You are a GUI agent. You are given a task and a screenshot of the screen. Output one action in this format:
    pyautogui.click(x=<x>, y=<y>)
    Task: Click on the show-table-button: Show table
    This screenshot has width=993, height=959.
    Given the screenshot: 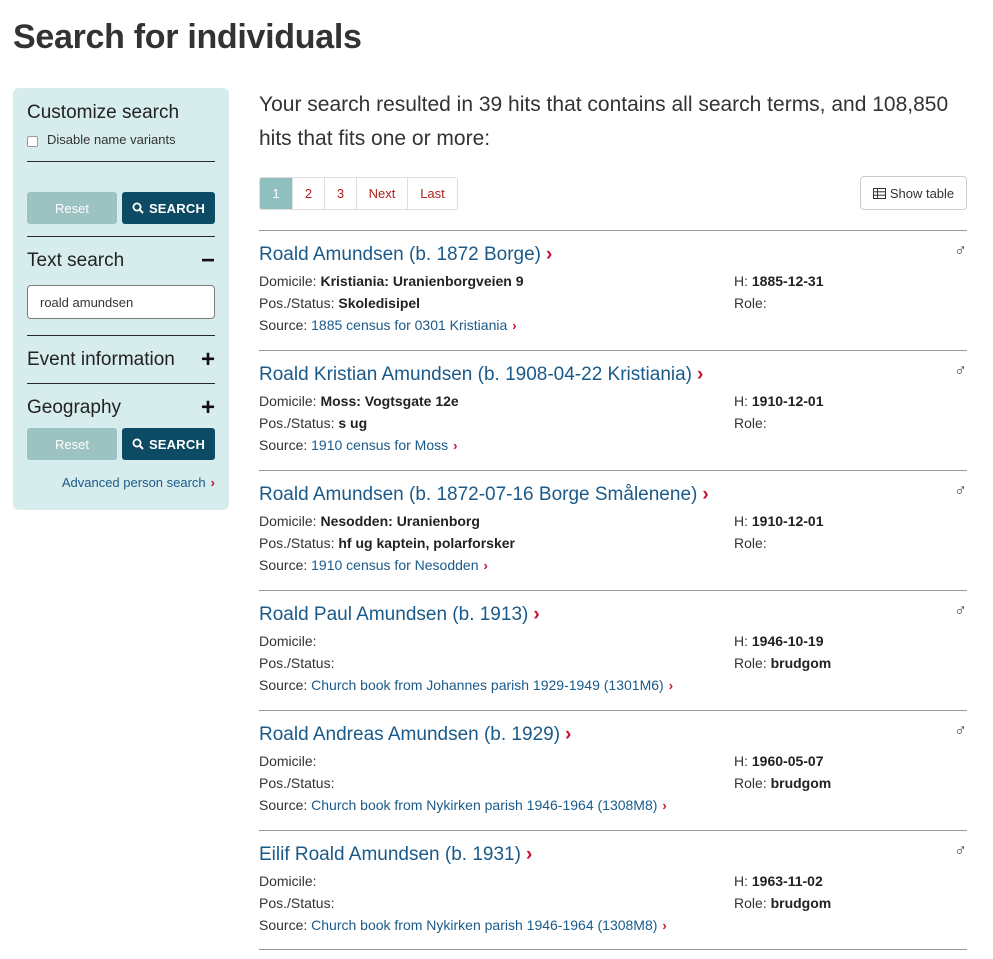 What is the action you would take?
    pyautogui.click(x=913, y=193)
    